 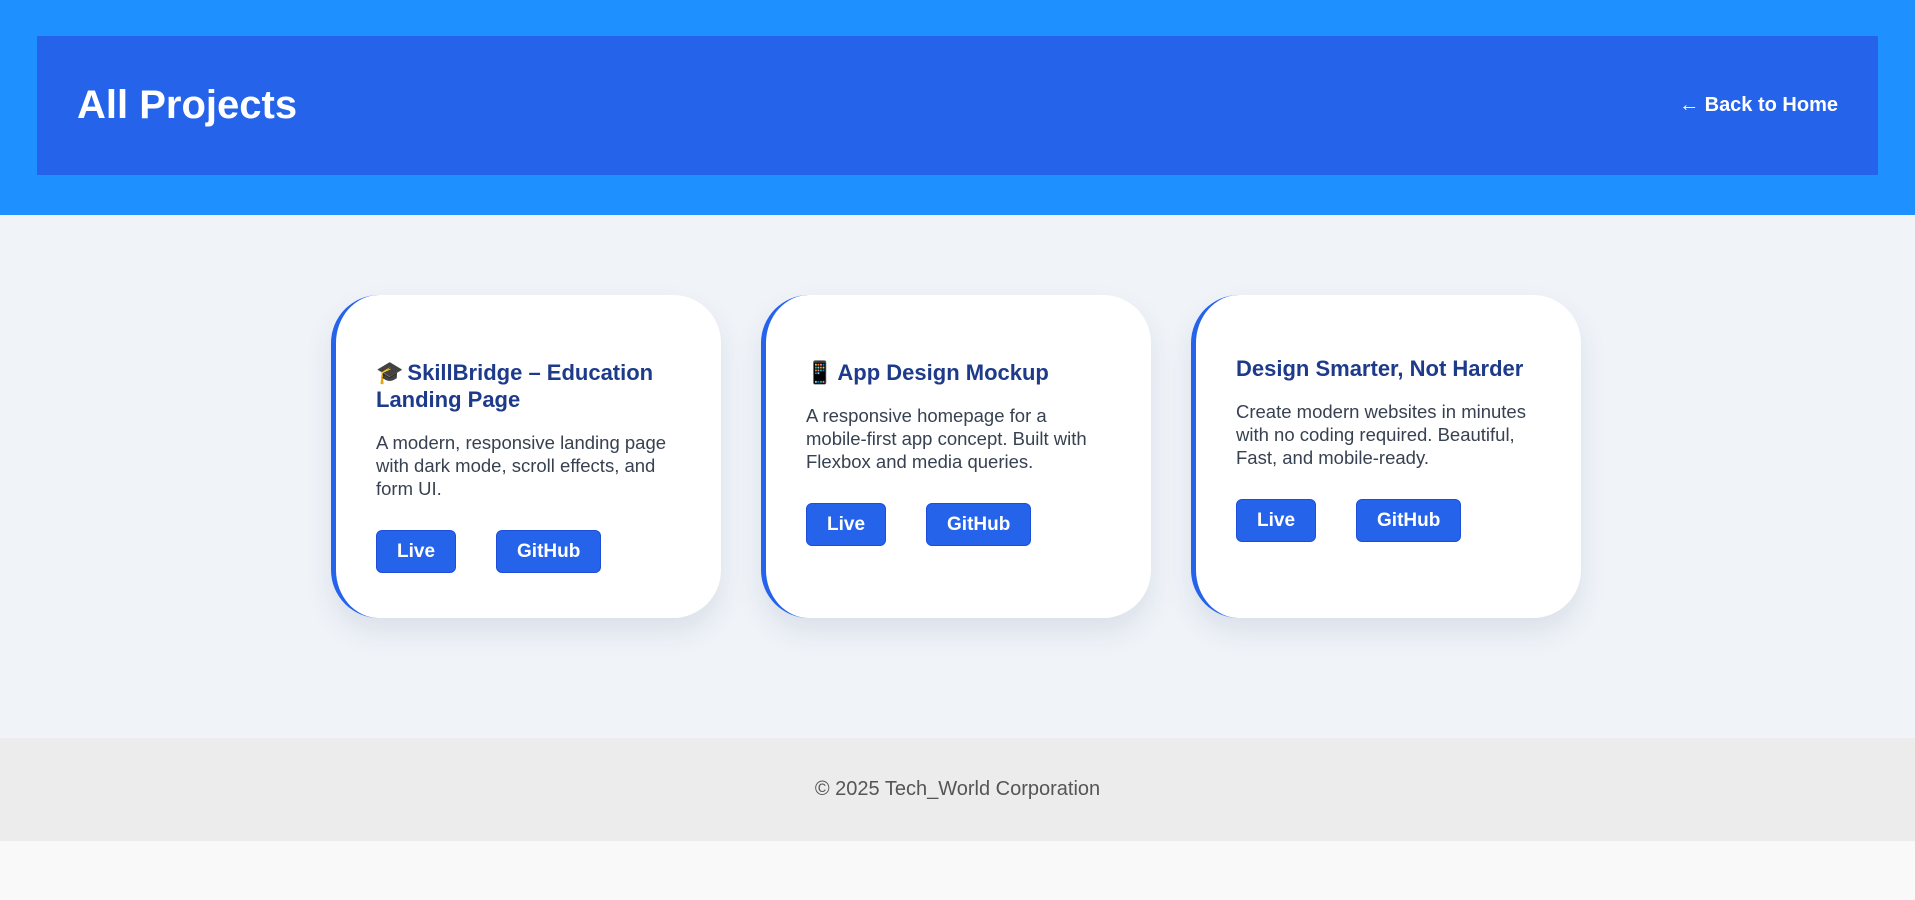 What do you see at coordinates (390, 372) in the screenshot?
I see `graduation-cap-icon: 🎓` at bounding box center [390, 372].